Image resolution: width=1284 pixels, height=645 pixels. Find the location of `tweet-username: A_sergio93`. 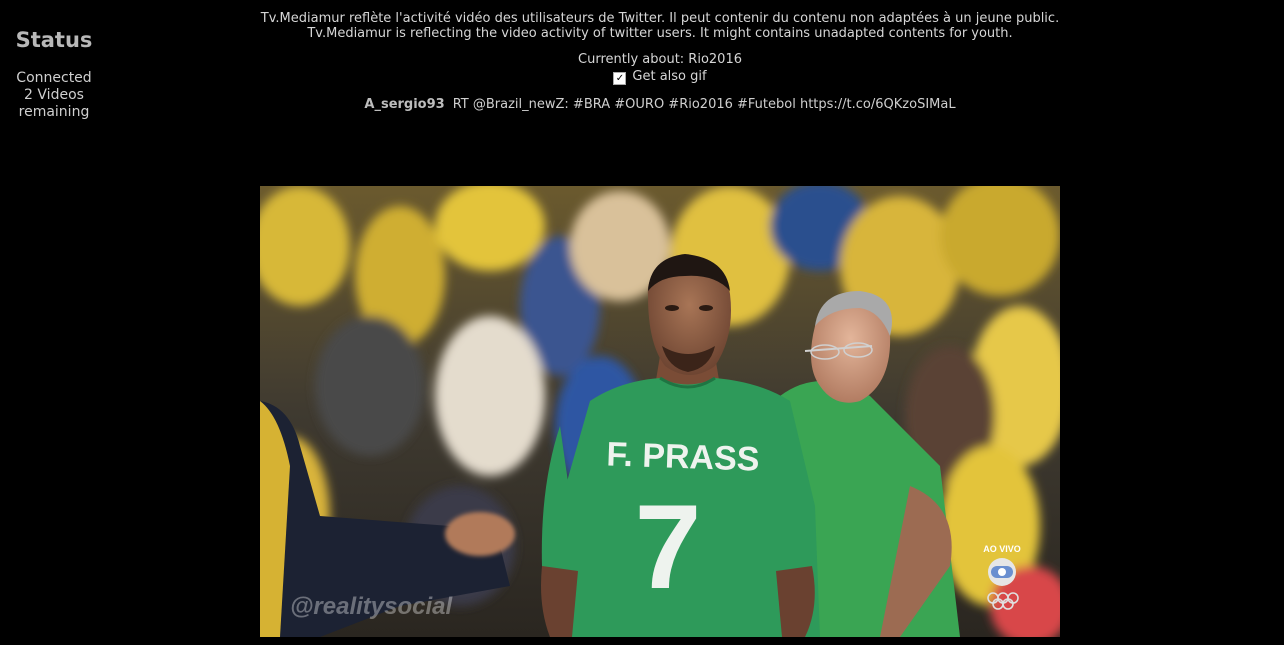

tweet-username: A_sergio93 is located at coordinates (404, 104).